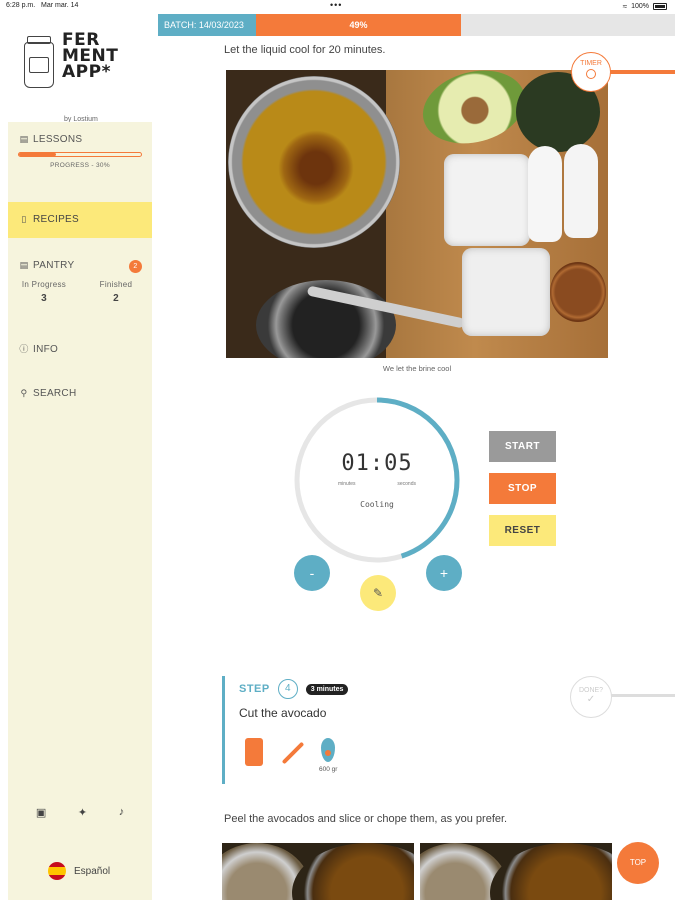  I want to click on avocado-icon, so click(328, 750).